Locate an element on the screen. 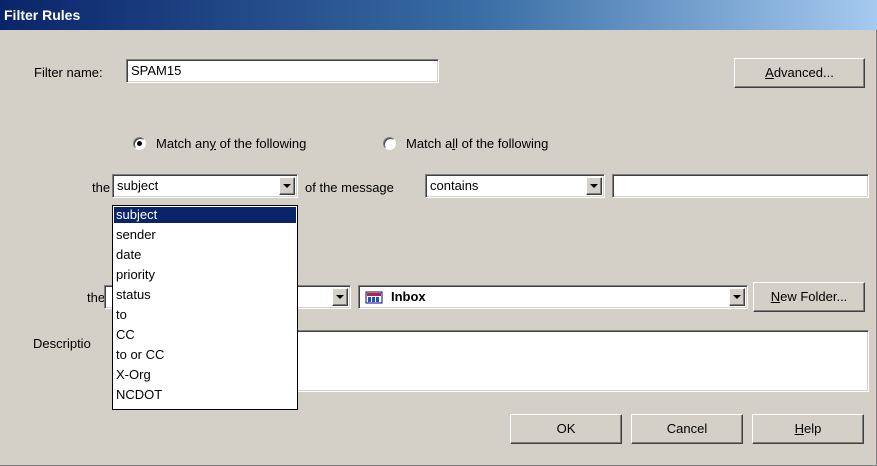 This screenshot has height=466, width=877. field-option-item: X-Org is located at coordinates (205, 375).